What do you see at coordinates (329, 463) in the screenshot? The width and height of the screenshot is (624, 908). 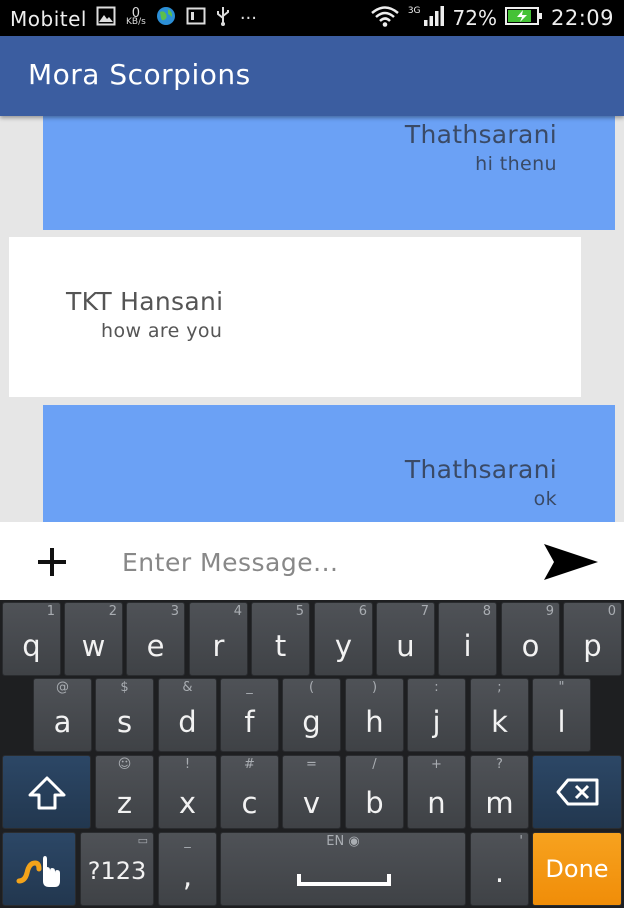 I see `message-bubble-outgoing: Thathsarani ok` at bounding box center [329, 463].